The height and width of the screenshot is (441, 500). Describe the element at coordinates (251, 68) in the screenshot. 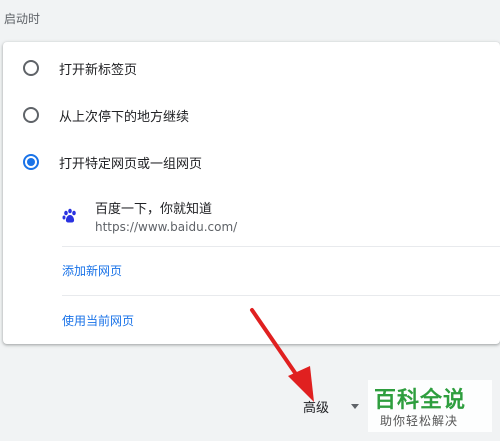

I see `radio-open-new-tab: 打开新标签页` at that location.